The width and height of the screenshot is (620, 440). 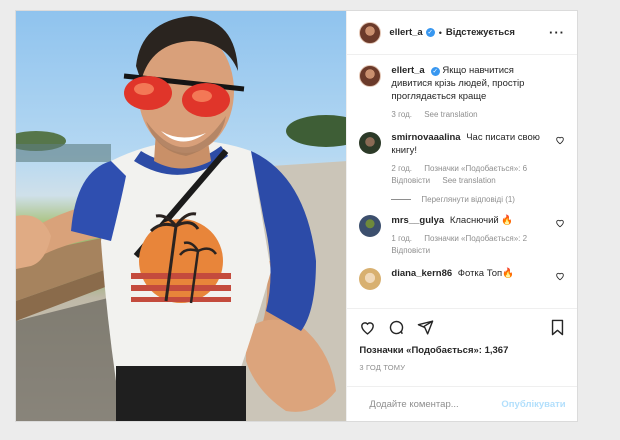 I want to click on replies-line, so click(x=401, y=199).